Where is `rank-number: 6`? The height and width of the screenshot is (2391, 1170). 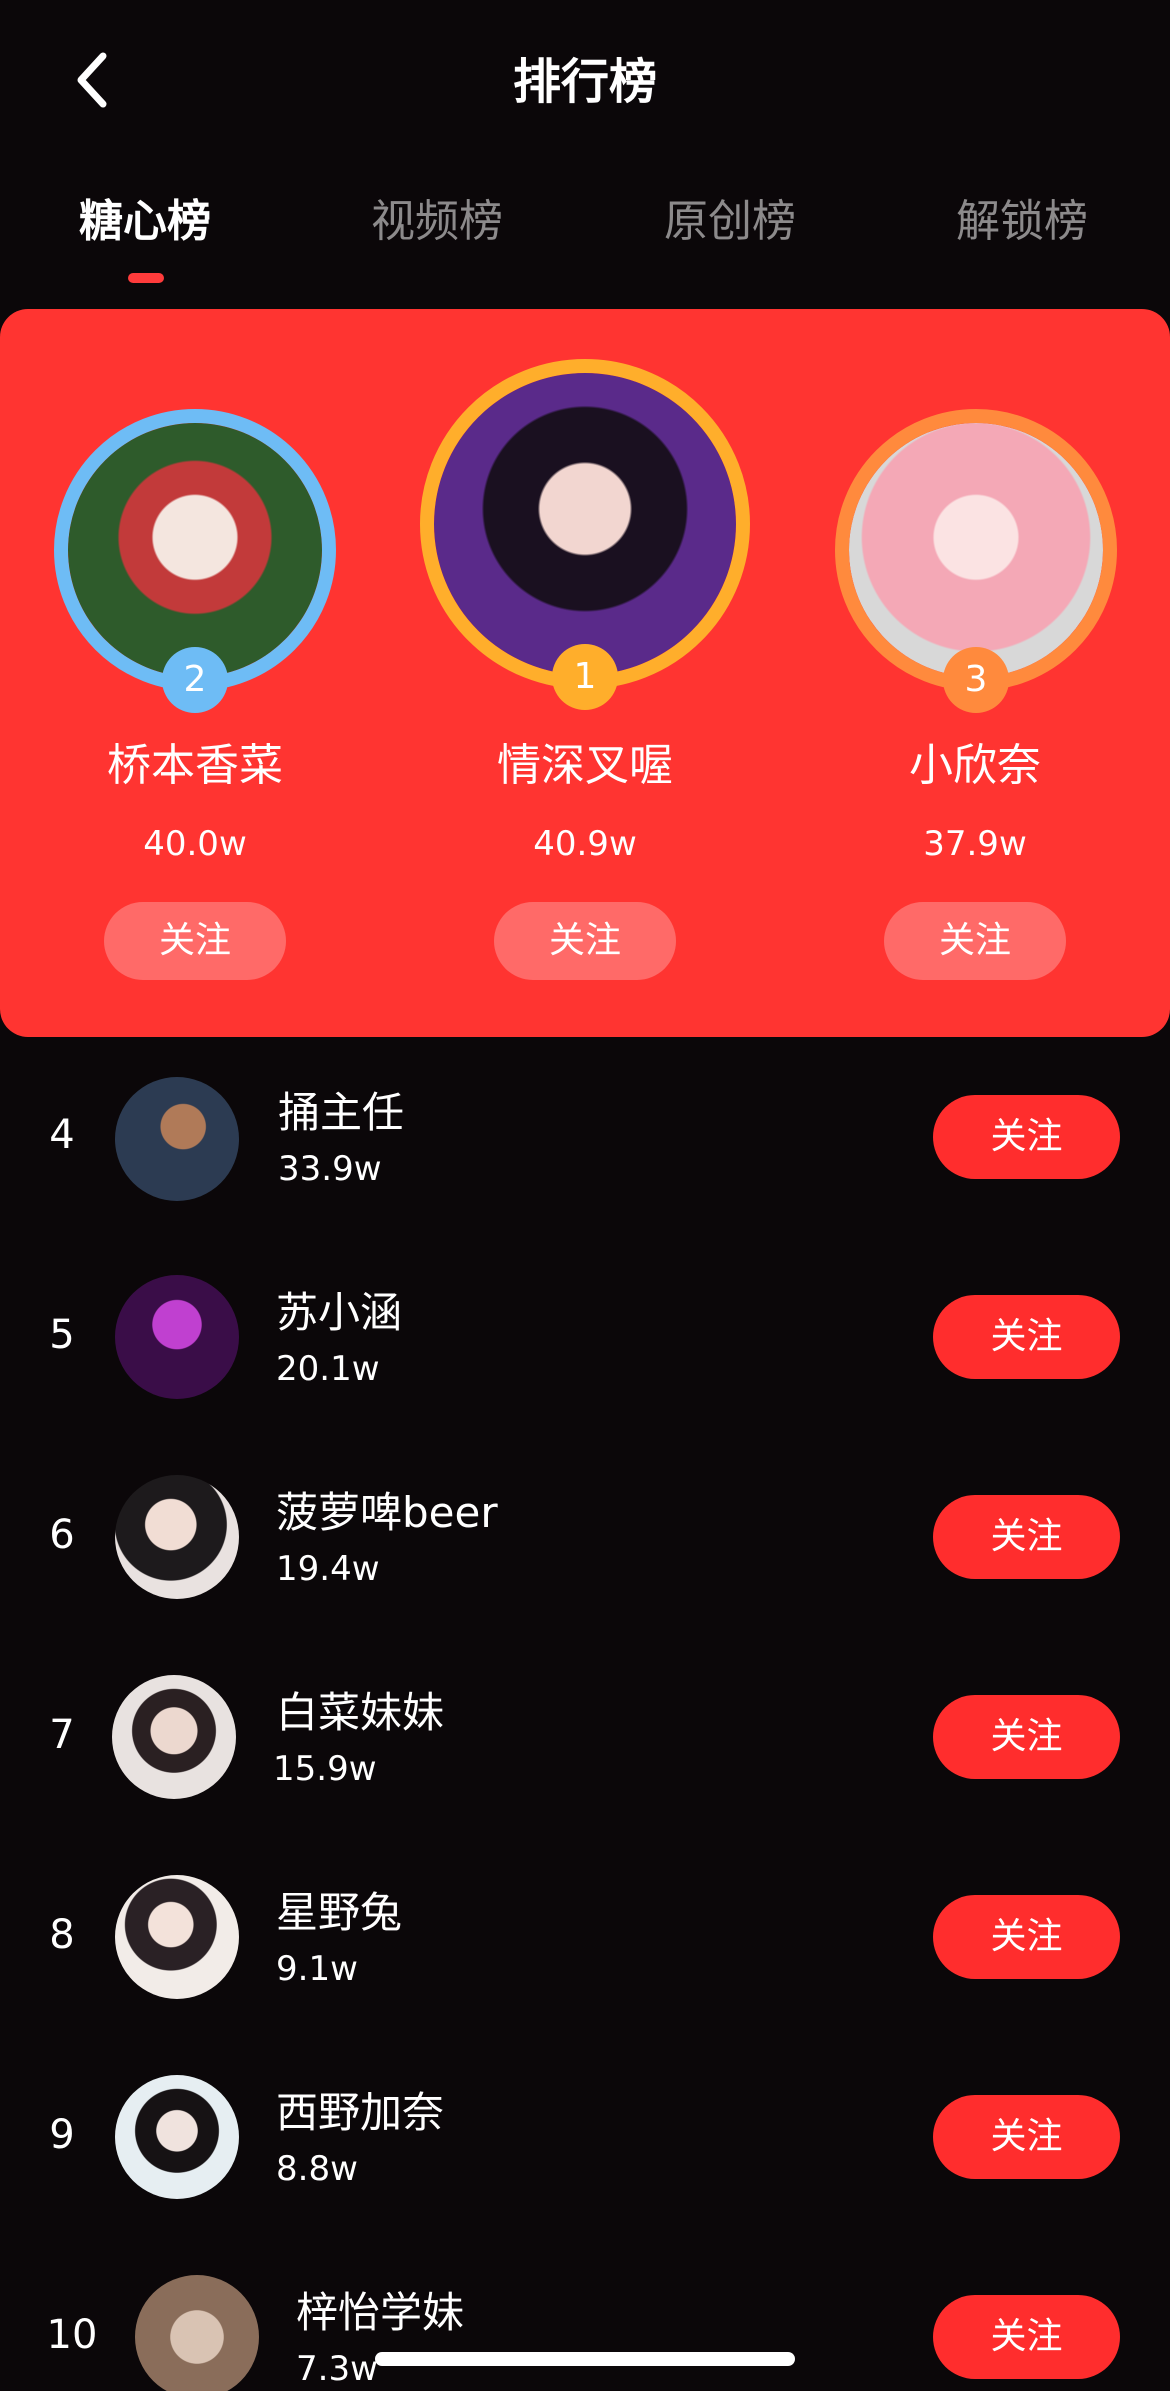
rank-number: 6 is located at coordinates (62, 1535).